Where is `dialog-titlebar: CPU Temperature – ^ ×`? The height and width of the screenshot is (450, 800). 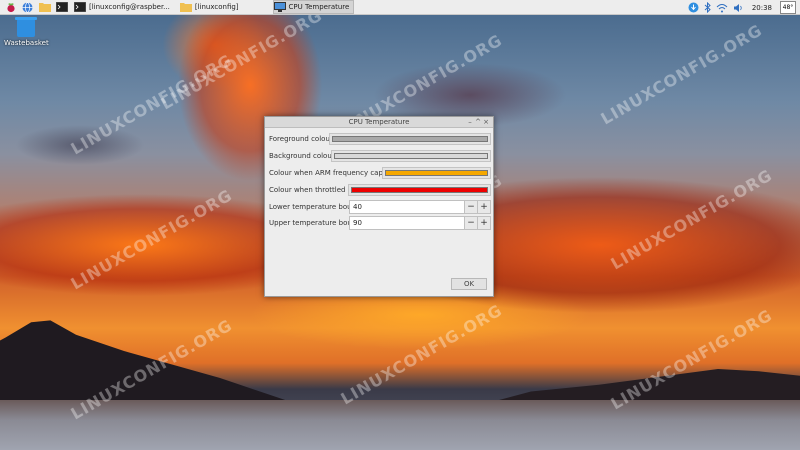 dialog-titlebar: CPU Temperature – ^ × is located at coordinates (379, 122).